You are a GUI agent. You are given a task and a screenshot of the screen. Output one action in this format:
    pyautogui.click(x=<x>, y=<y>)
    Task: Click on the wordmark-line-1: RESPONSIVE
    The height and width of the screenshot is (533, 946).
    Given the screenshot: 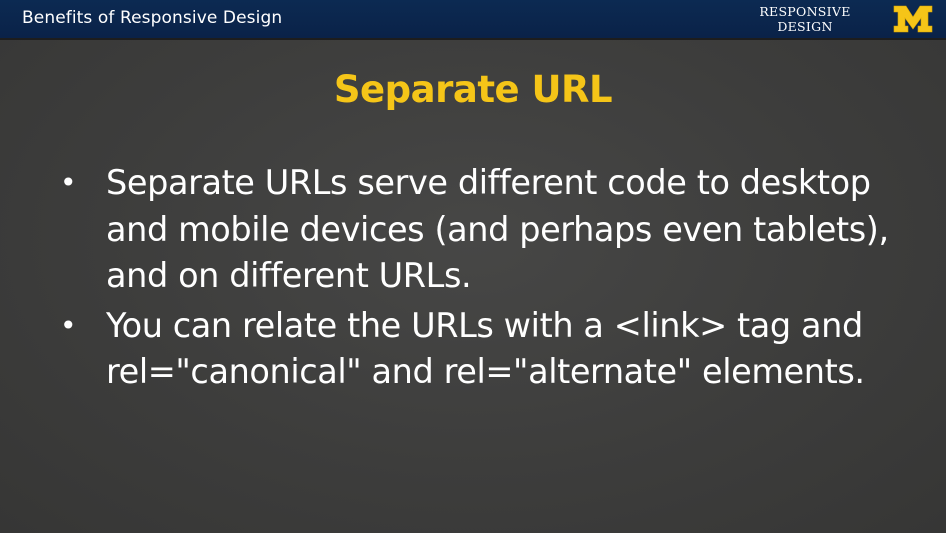 What is the action you would take?
    pyautogui.click(x=805, y=11)
    